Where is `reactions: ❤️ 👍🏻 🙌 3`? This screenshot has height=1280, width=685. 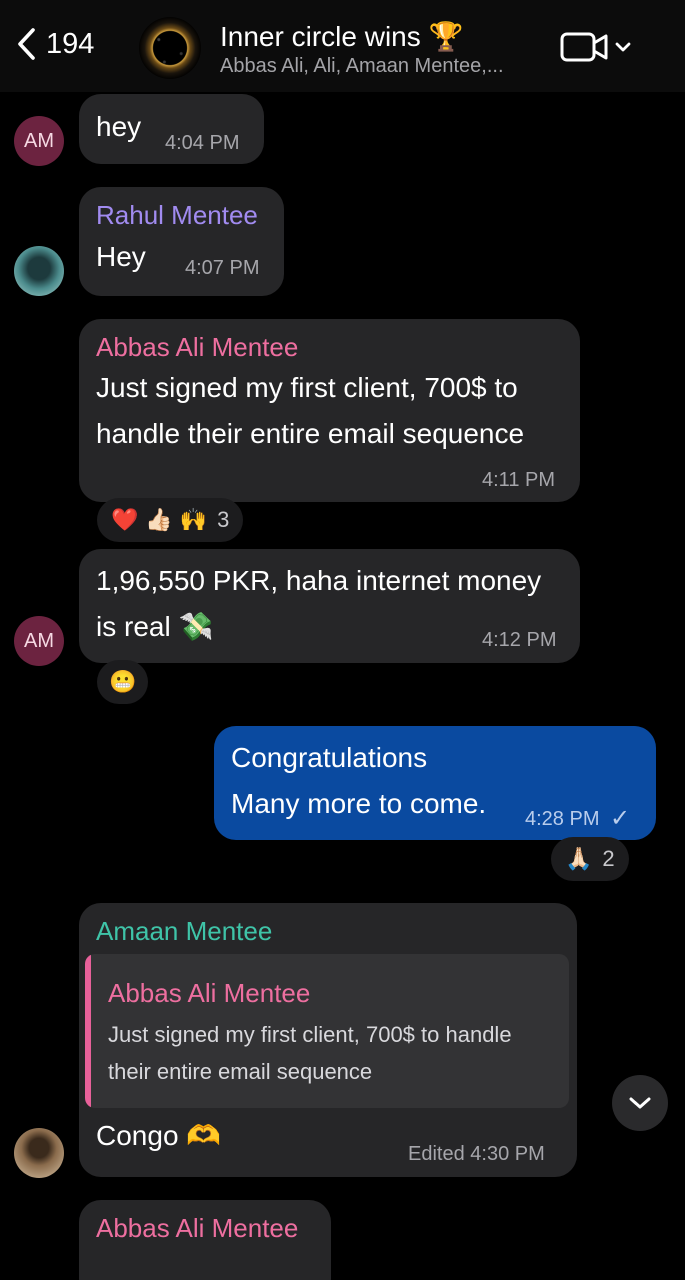 reactions: ❤️ 👍🏻 🙌 3 is located at coordinates (170, 520).